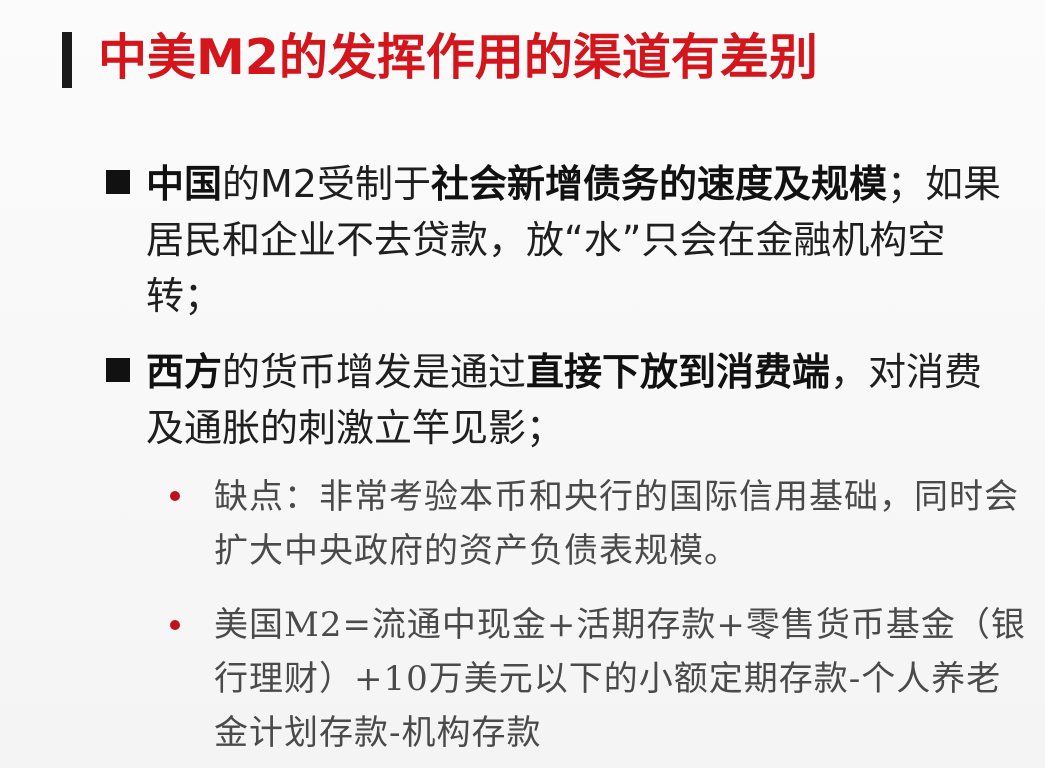 The image size is (1045, 768). I want to click on title-accent-bar, so click(67, 60).